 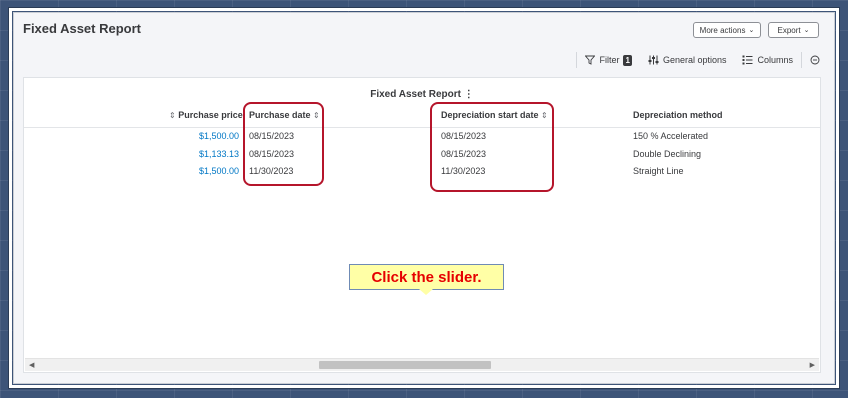 I want to click on scrollbar-slider, so click(x=405, y=365).